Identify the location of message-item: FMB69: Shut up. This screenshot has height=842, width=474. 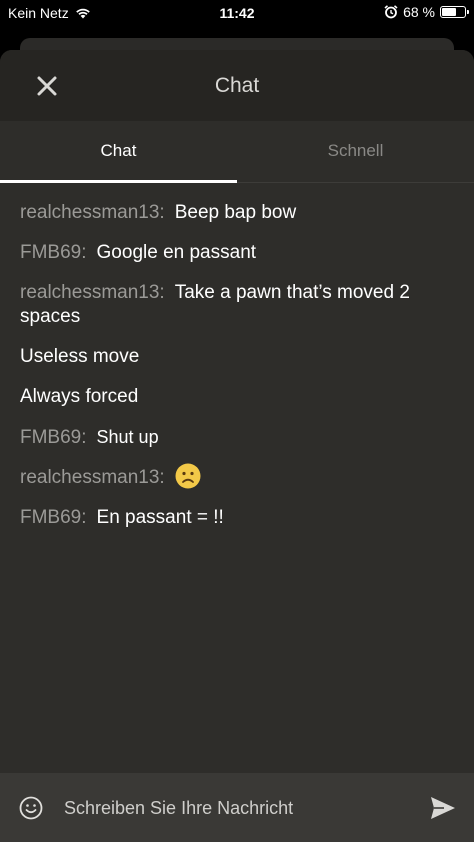
(237, 437).